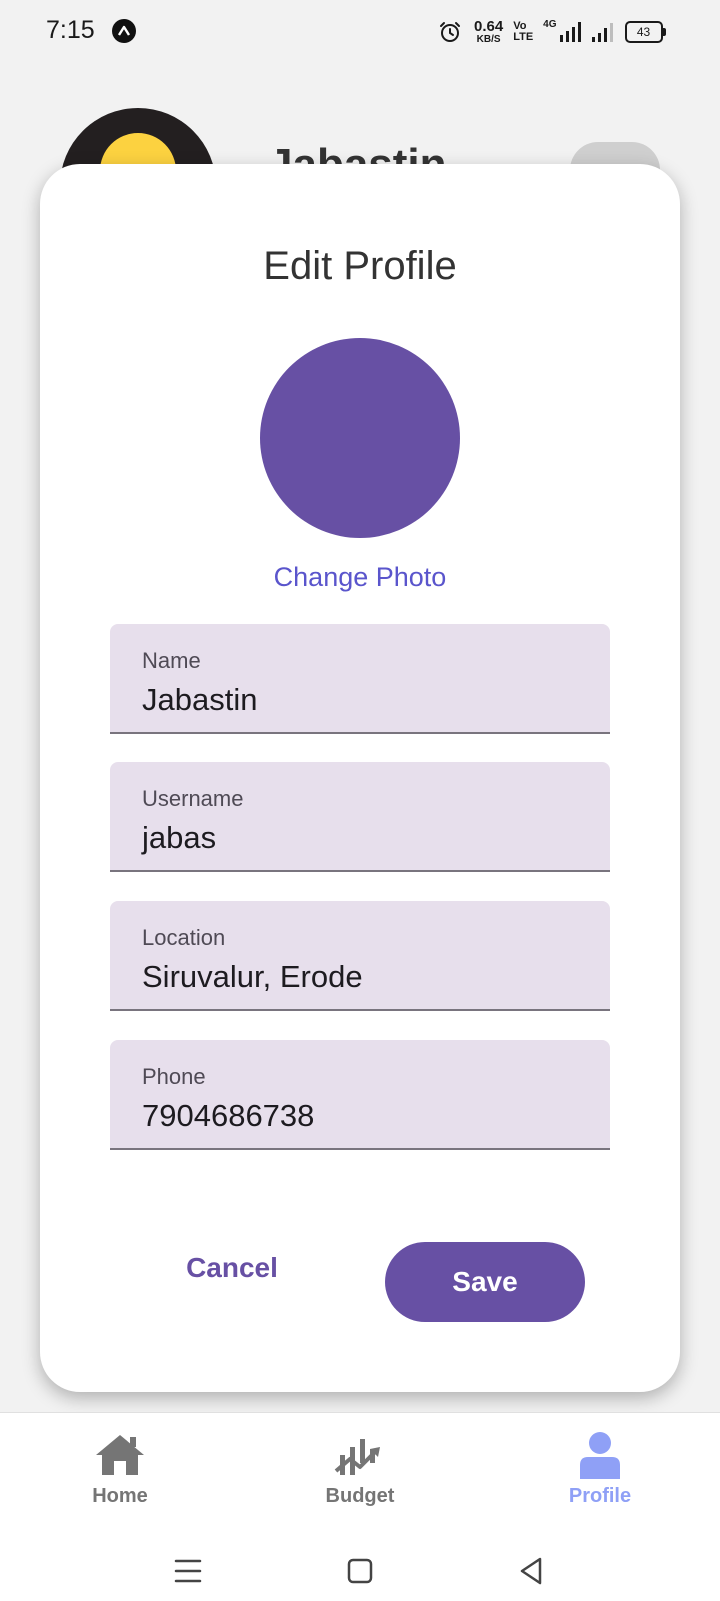 Image resolution: width=720 pixels, height=1601 pixels. What do you see at coordinates (228, 1115) in the screenshot?
I see `phone-field-value: 7904686738` at bounding box center [228, 1115].